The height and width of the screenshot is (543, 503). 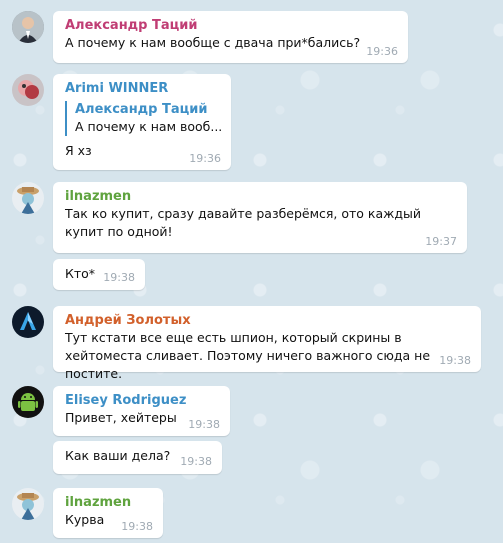 I want to click on sender-name: Андрей Золотых, so click(x=267, y=320).